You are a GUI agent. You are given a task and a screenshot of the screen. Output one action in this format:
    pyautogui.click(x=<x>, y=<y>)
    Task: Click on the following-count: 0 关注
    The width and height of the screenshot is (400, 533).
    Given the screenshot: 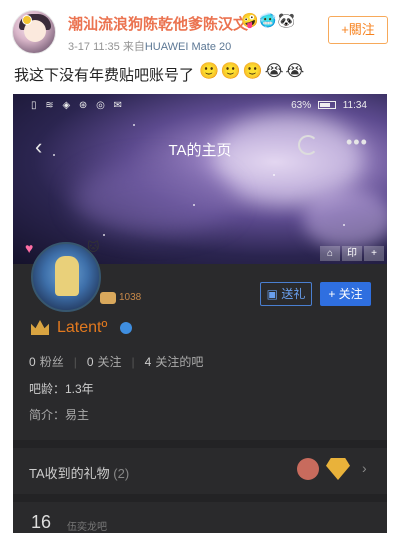 What is the action you would take?
    pyautogui.click(x=104, y=362)
    